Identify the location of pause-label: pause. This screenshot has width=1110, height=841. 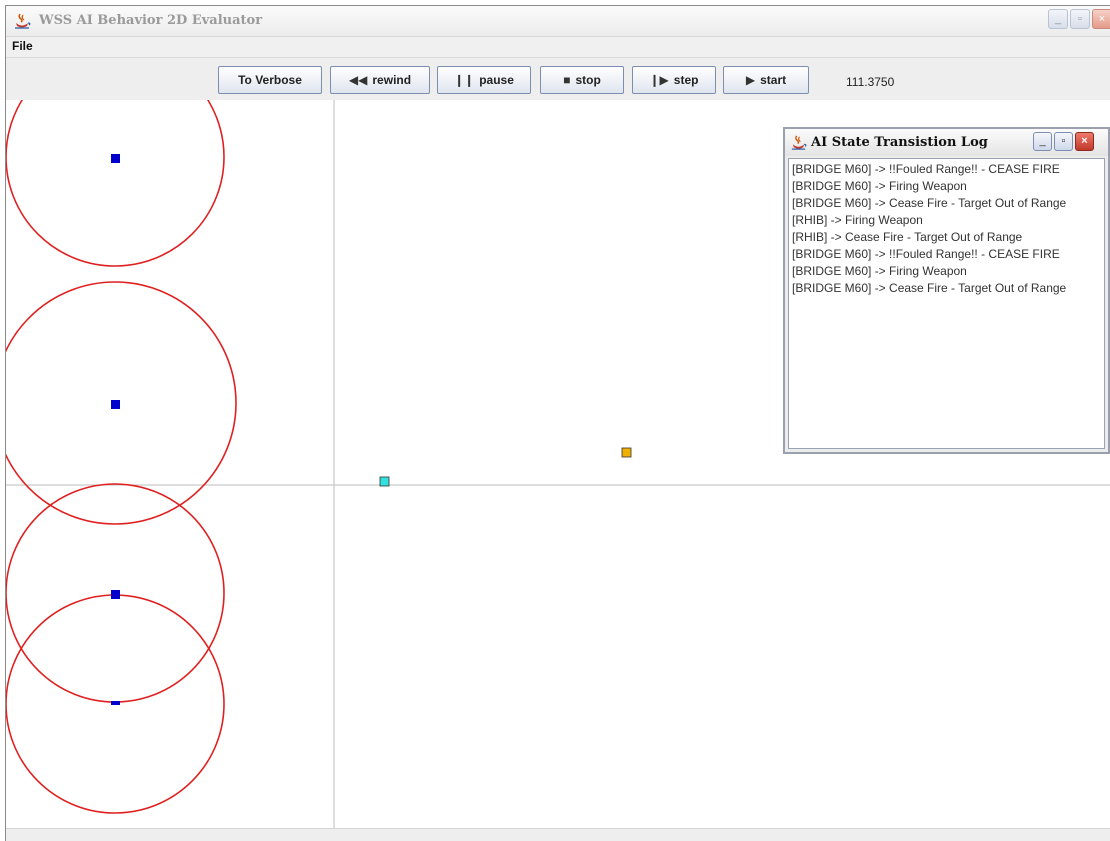
(496, 80).